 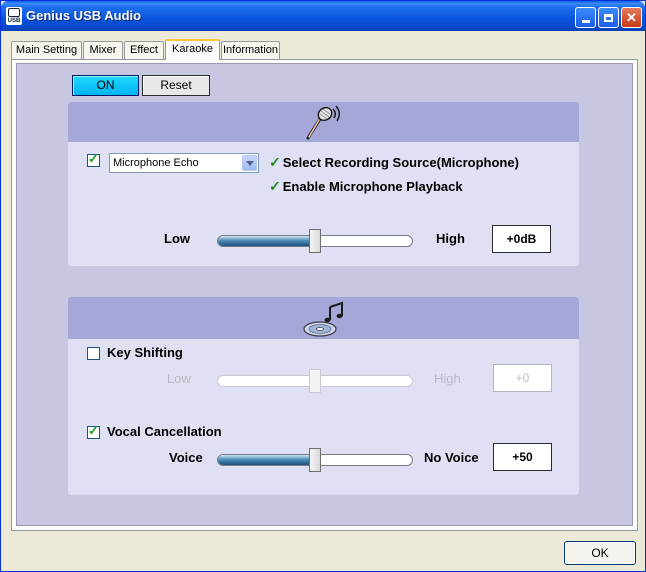 I want to click on microphone-icon, so click(x=323, y=122).